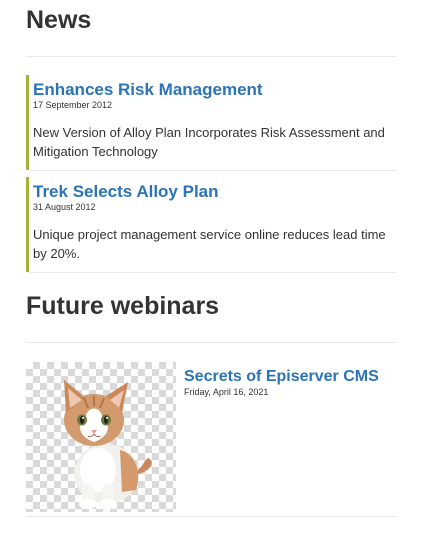 Image resolution: width=434 pixels, height=539 pixels. What do you see at coordinates (214, 192) in the screenshot?
I see `news-headline-link: Trek Selects Alloy Plan` at bounding box center [214, 192].